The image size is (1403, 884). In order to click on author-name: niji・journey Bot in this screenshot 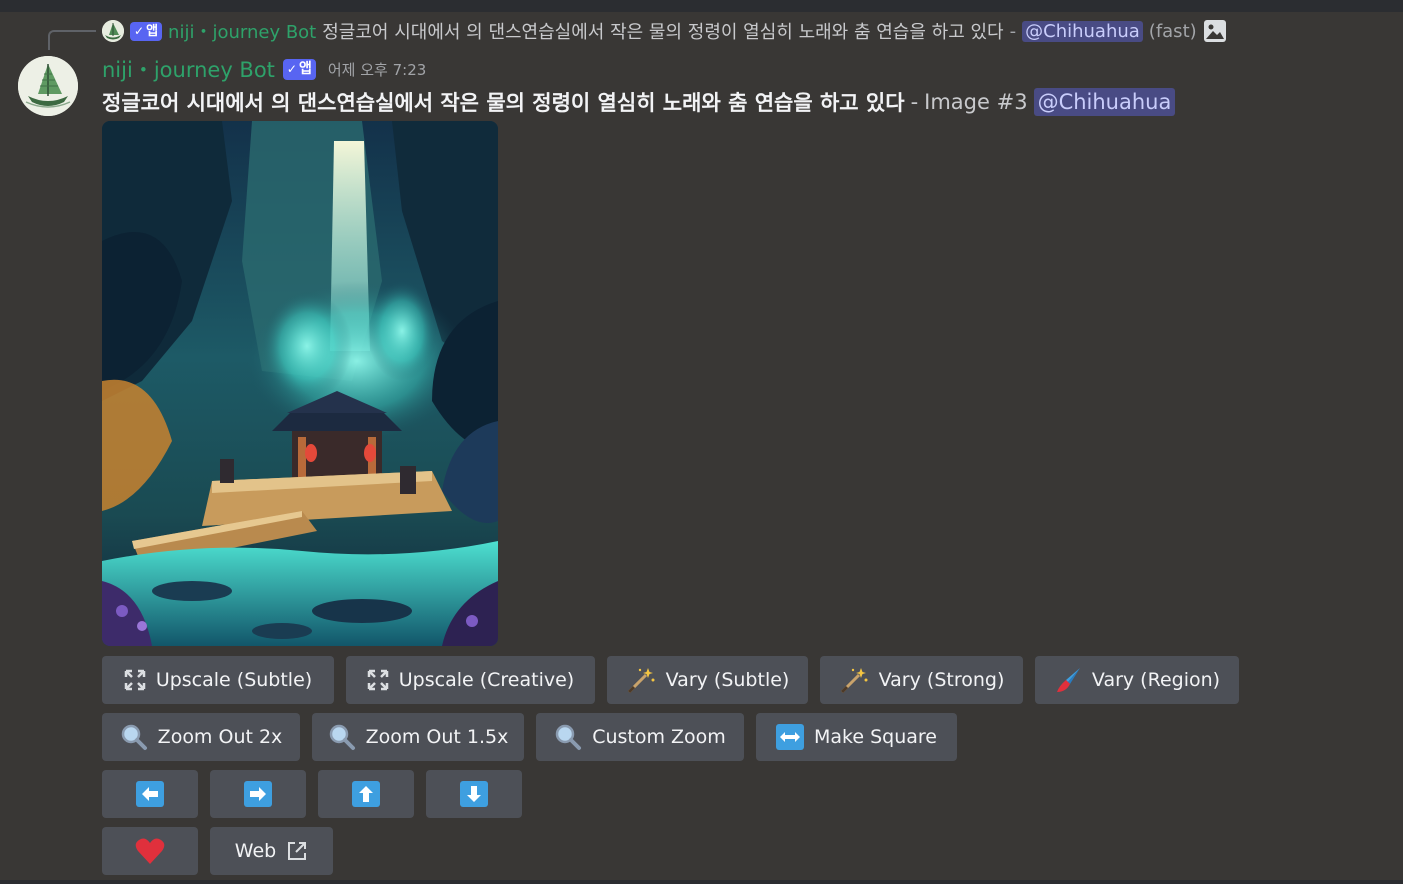, I will do `click(188, 69)`.